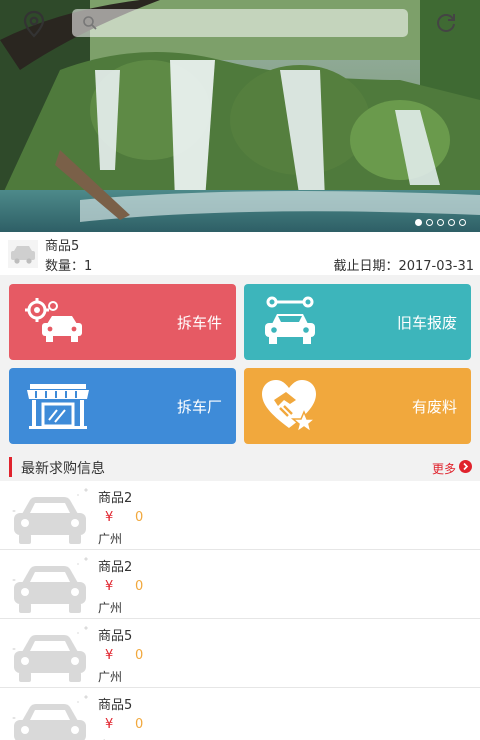  I want to click on section-accent-bar, so click(10, 467).